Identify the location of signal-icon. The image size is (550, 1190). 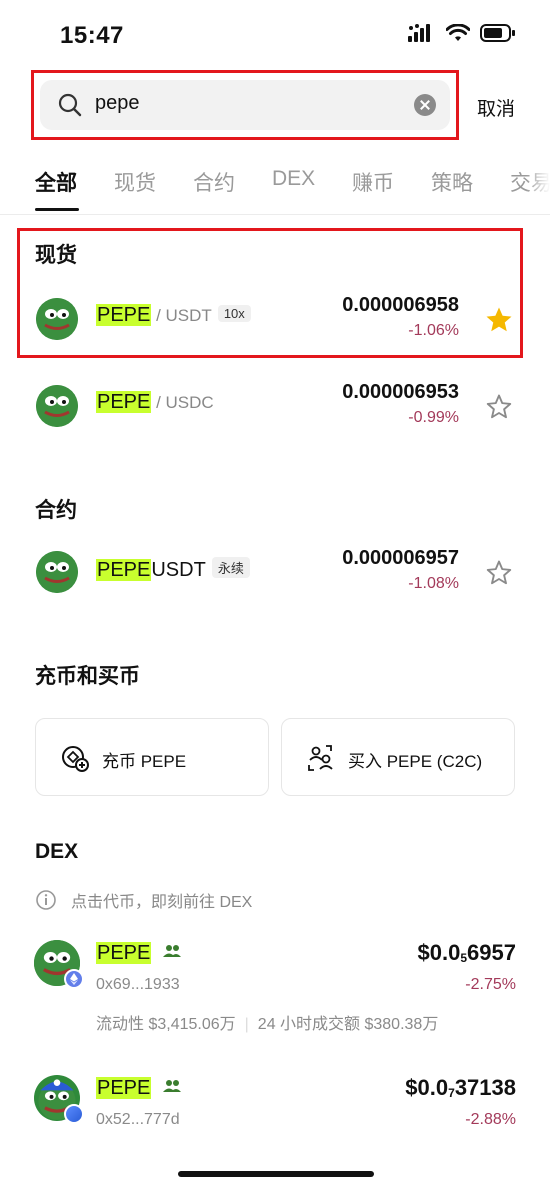
(419, 33).